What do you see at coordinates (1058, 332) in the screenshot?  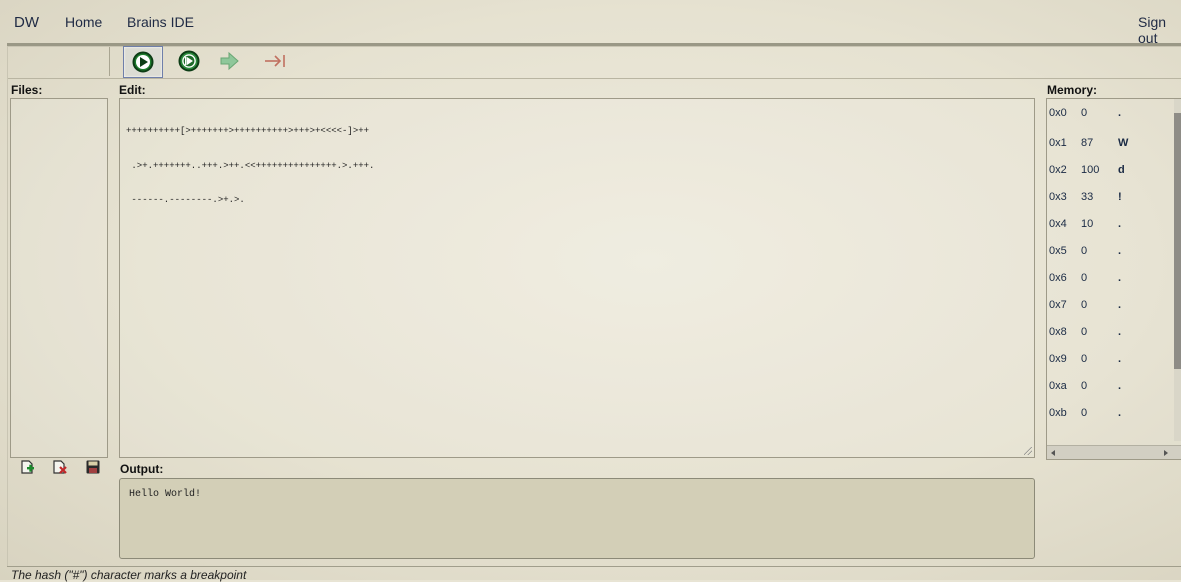 I see `memory-address: 0x8` at bounding box center [1058, 332].